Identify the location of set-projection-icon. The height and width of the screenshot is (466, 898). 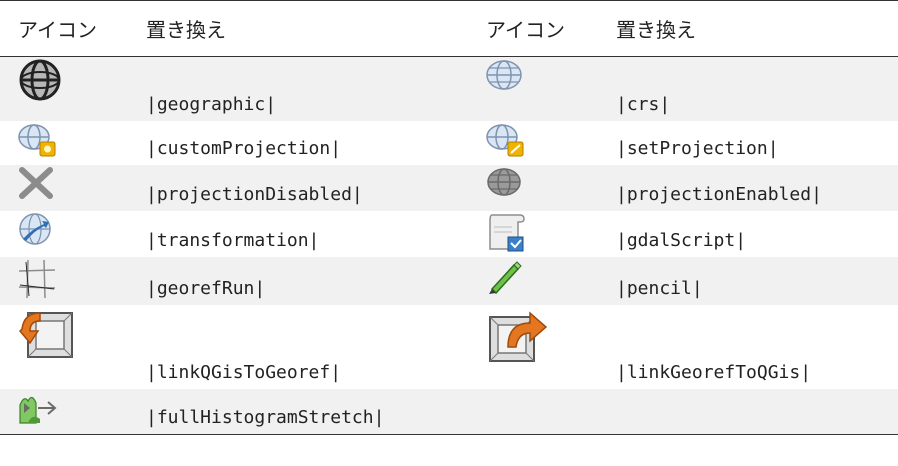
(505, 139).